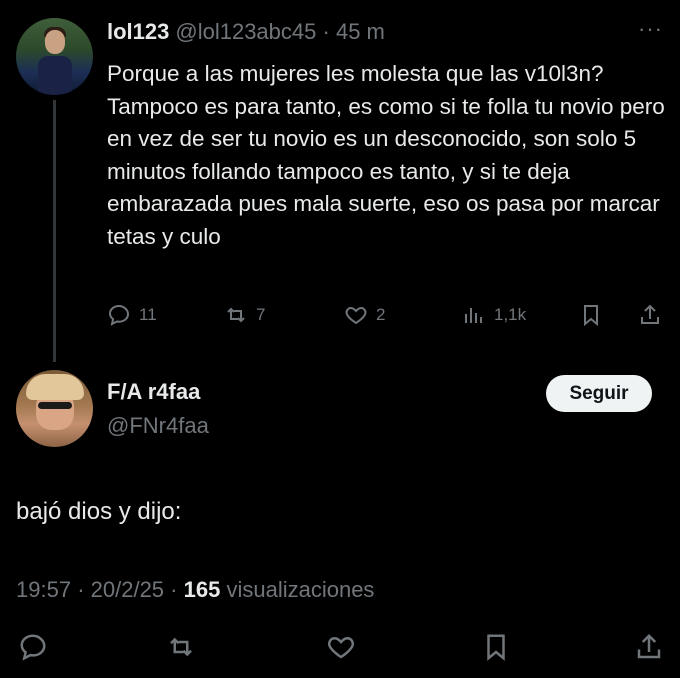 The image size is (680, 678). What do you see at coordinates (510, 314) in the screenshot?
I see `views-count: 1,1k` at bounding box center [510, 314].